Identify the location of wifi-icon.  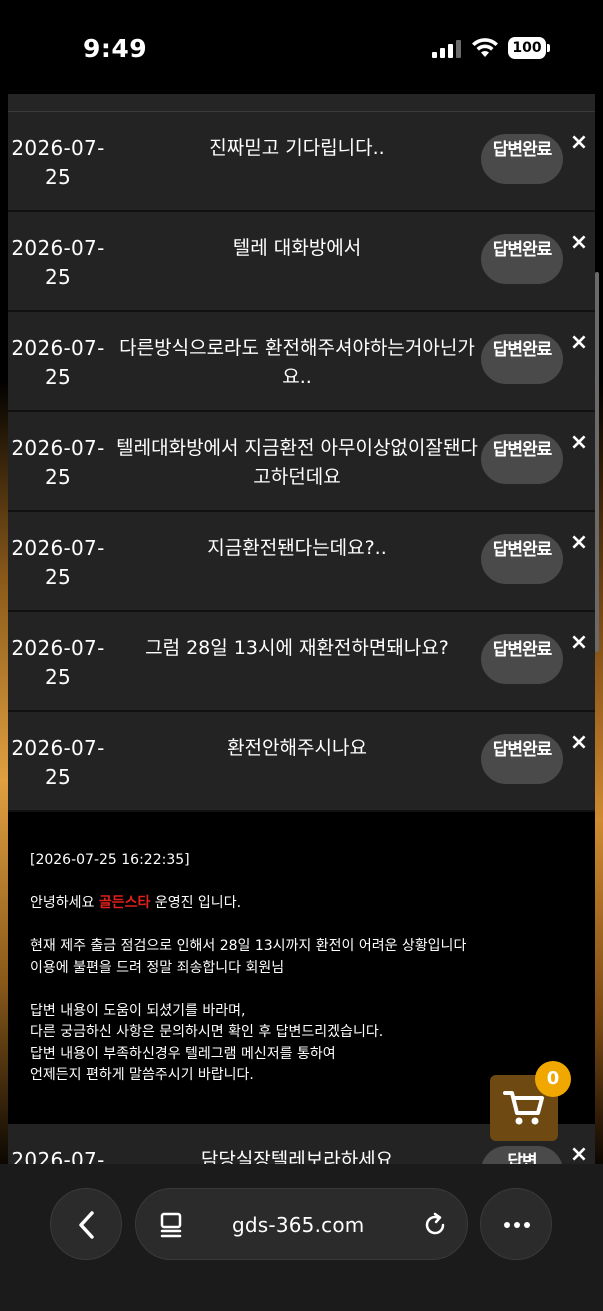
(485, 47).